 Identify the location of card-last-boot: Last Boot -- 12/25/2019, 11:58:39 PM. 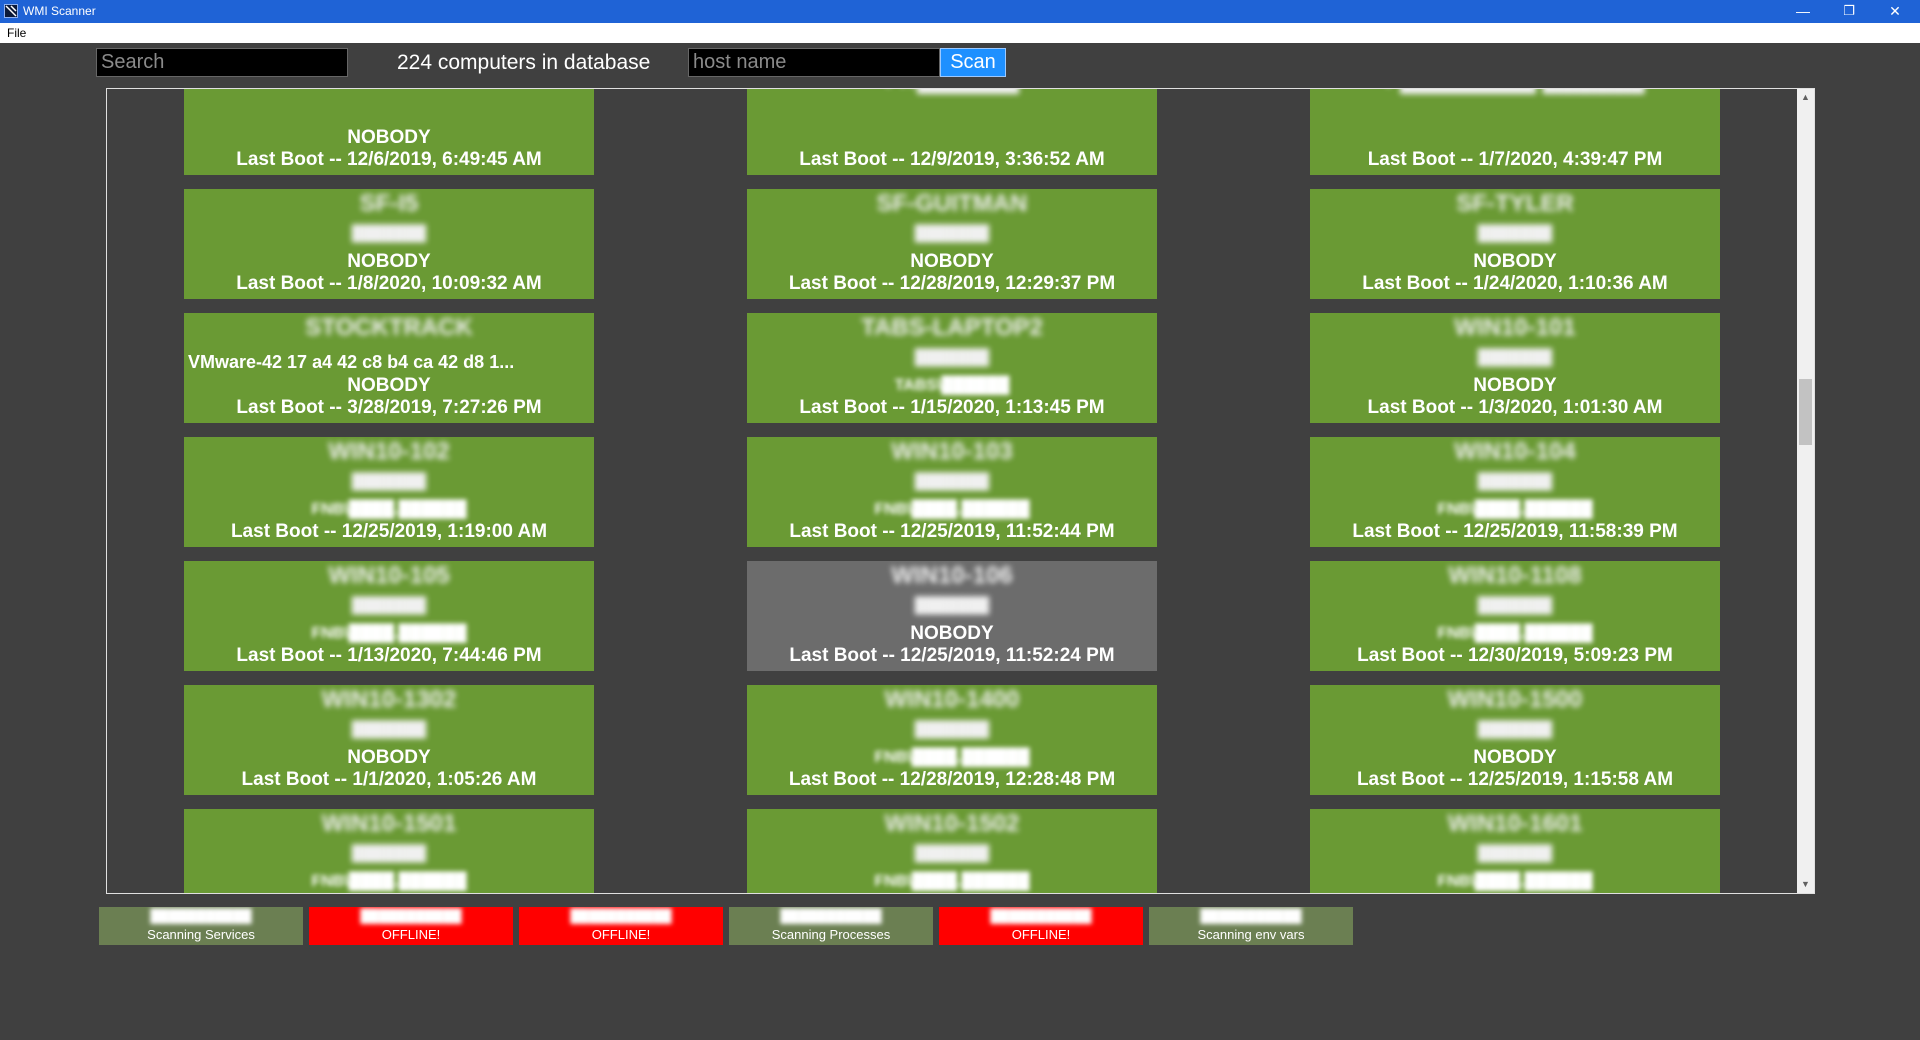
(1515, 531).